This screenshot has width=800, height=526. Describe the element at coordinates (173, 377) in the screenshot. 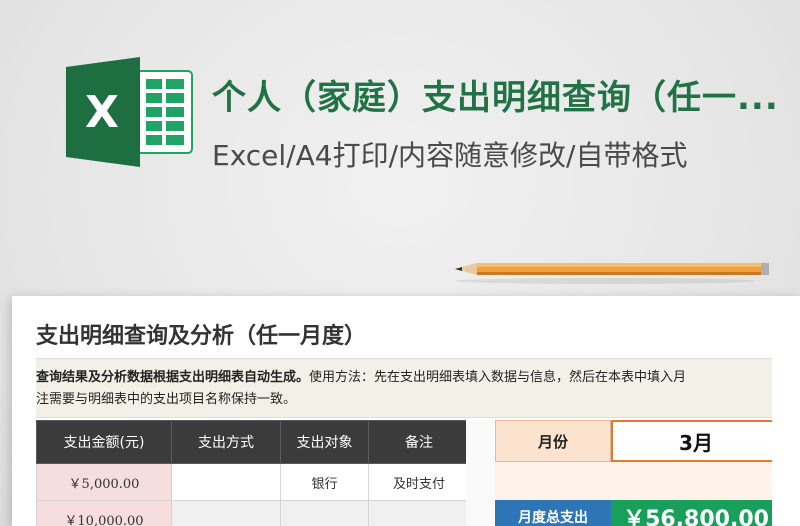

I see `usage-note-bold: 查询结果及分析数据根据支出明细表自动生成。` at that location.